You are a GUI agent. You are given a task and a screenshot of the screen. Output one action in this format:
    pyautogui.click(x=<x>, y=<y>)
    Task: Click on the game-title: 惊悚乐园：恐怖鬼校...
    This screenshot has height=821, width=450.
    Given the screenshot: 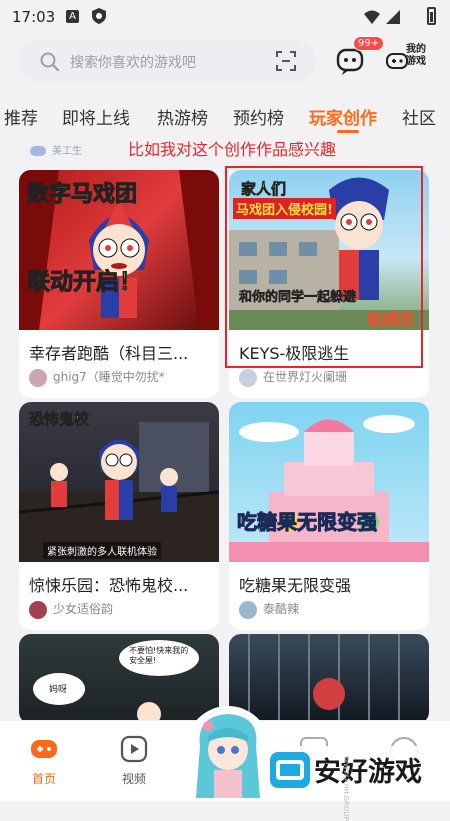 What is the action you would take?
    pyautogui.click(x=109, y=585)
    